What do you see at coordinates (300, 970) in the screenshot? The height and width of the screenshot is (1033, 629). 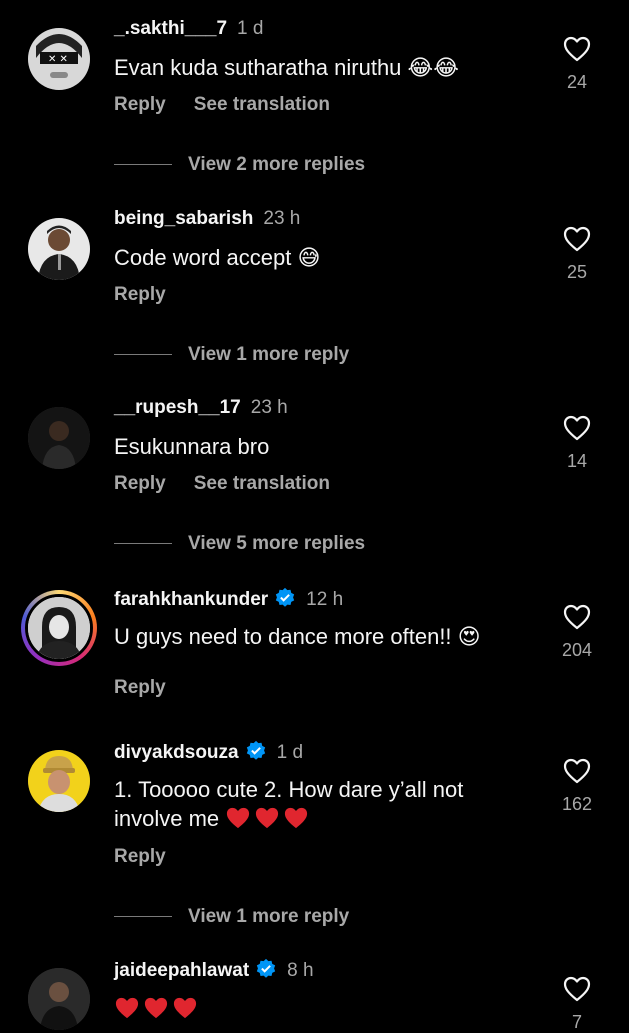 I see `timestamp: 8 h` at bounding box center [300, 970].